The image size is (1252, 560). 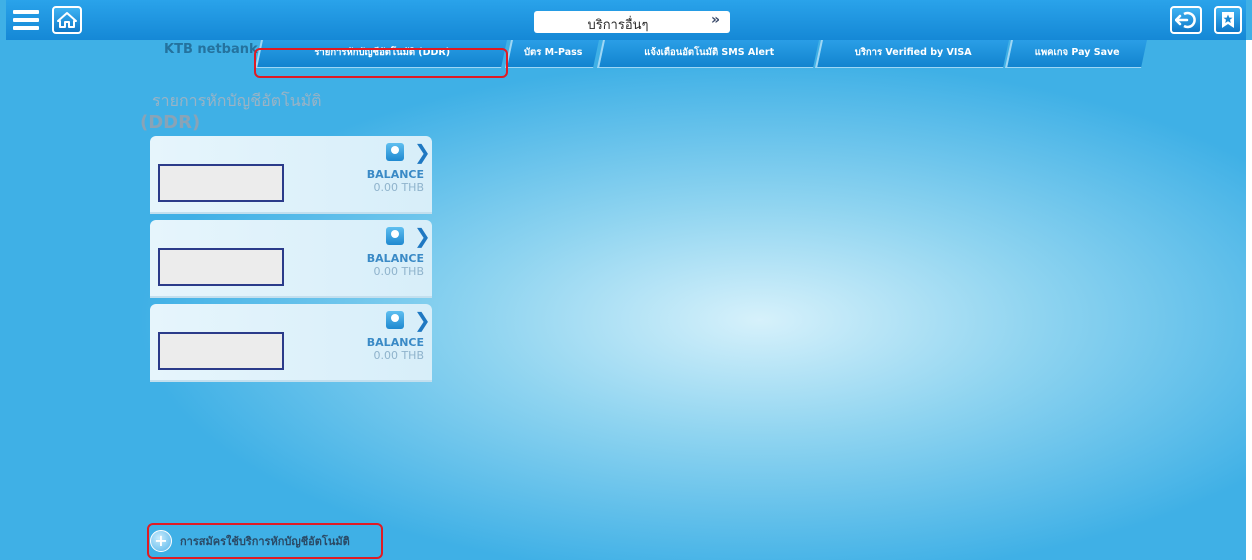 I want to click on highlight-box-tab, so click(x=381, y=63).